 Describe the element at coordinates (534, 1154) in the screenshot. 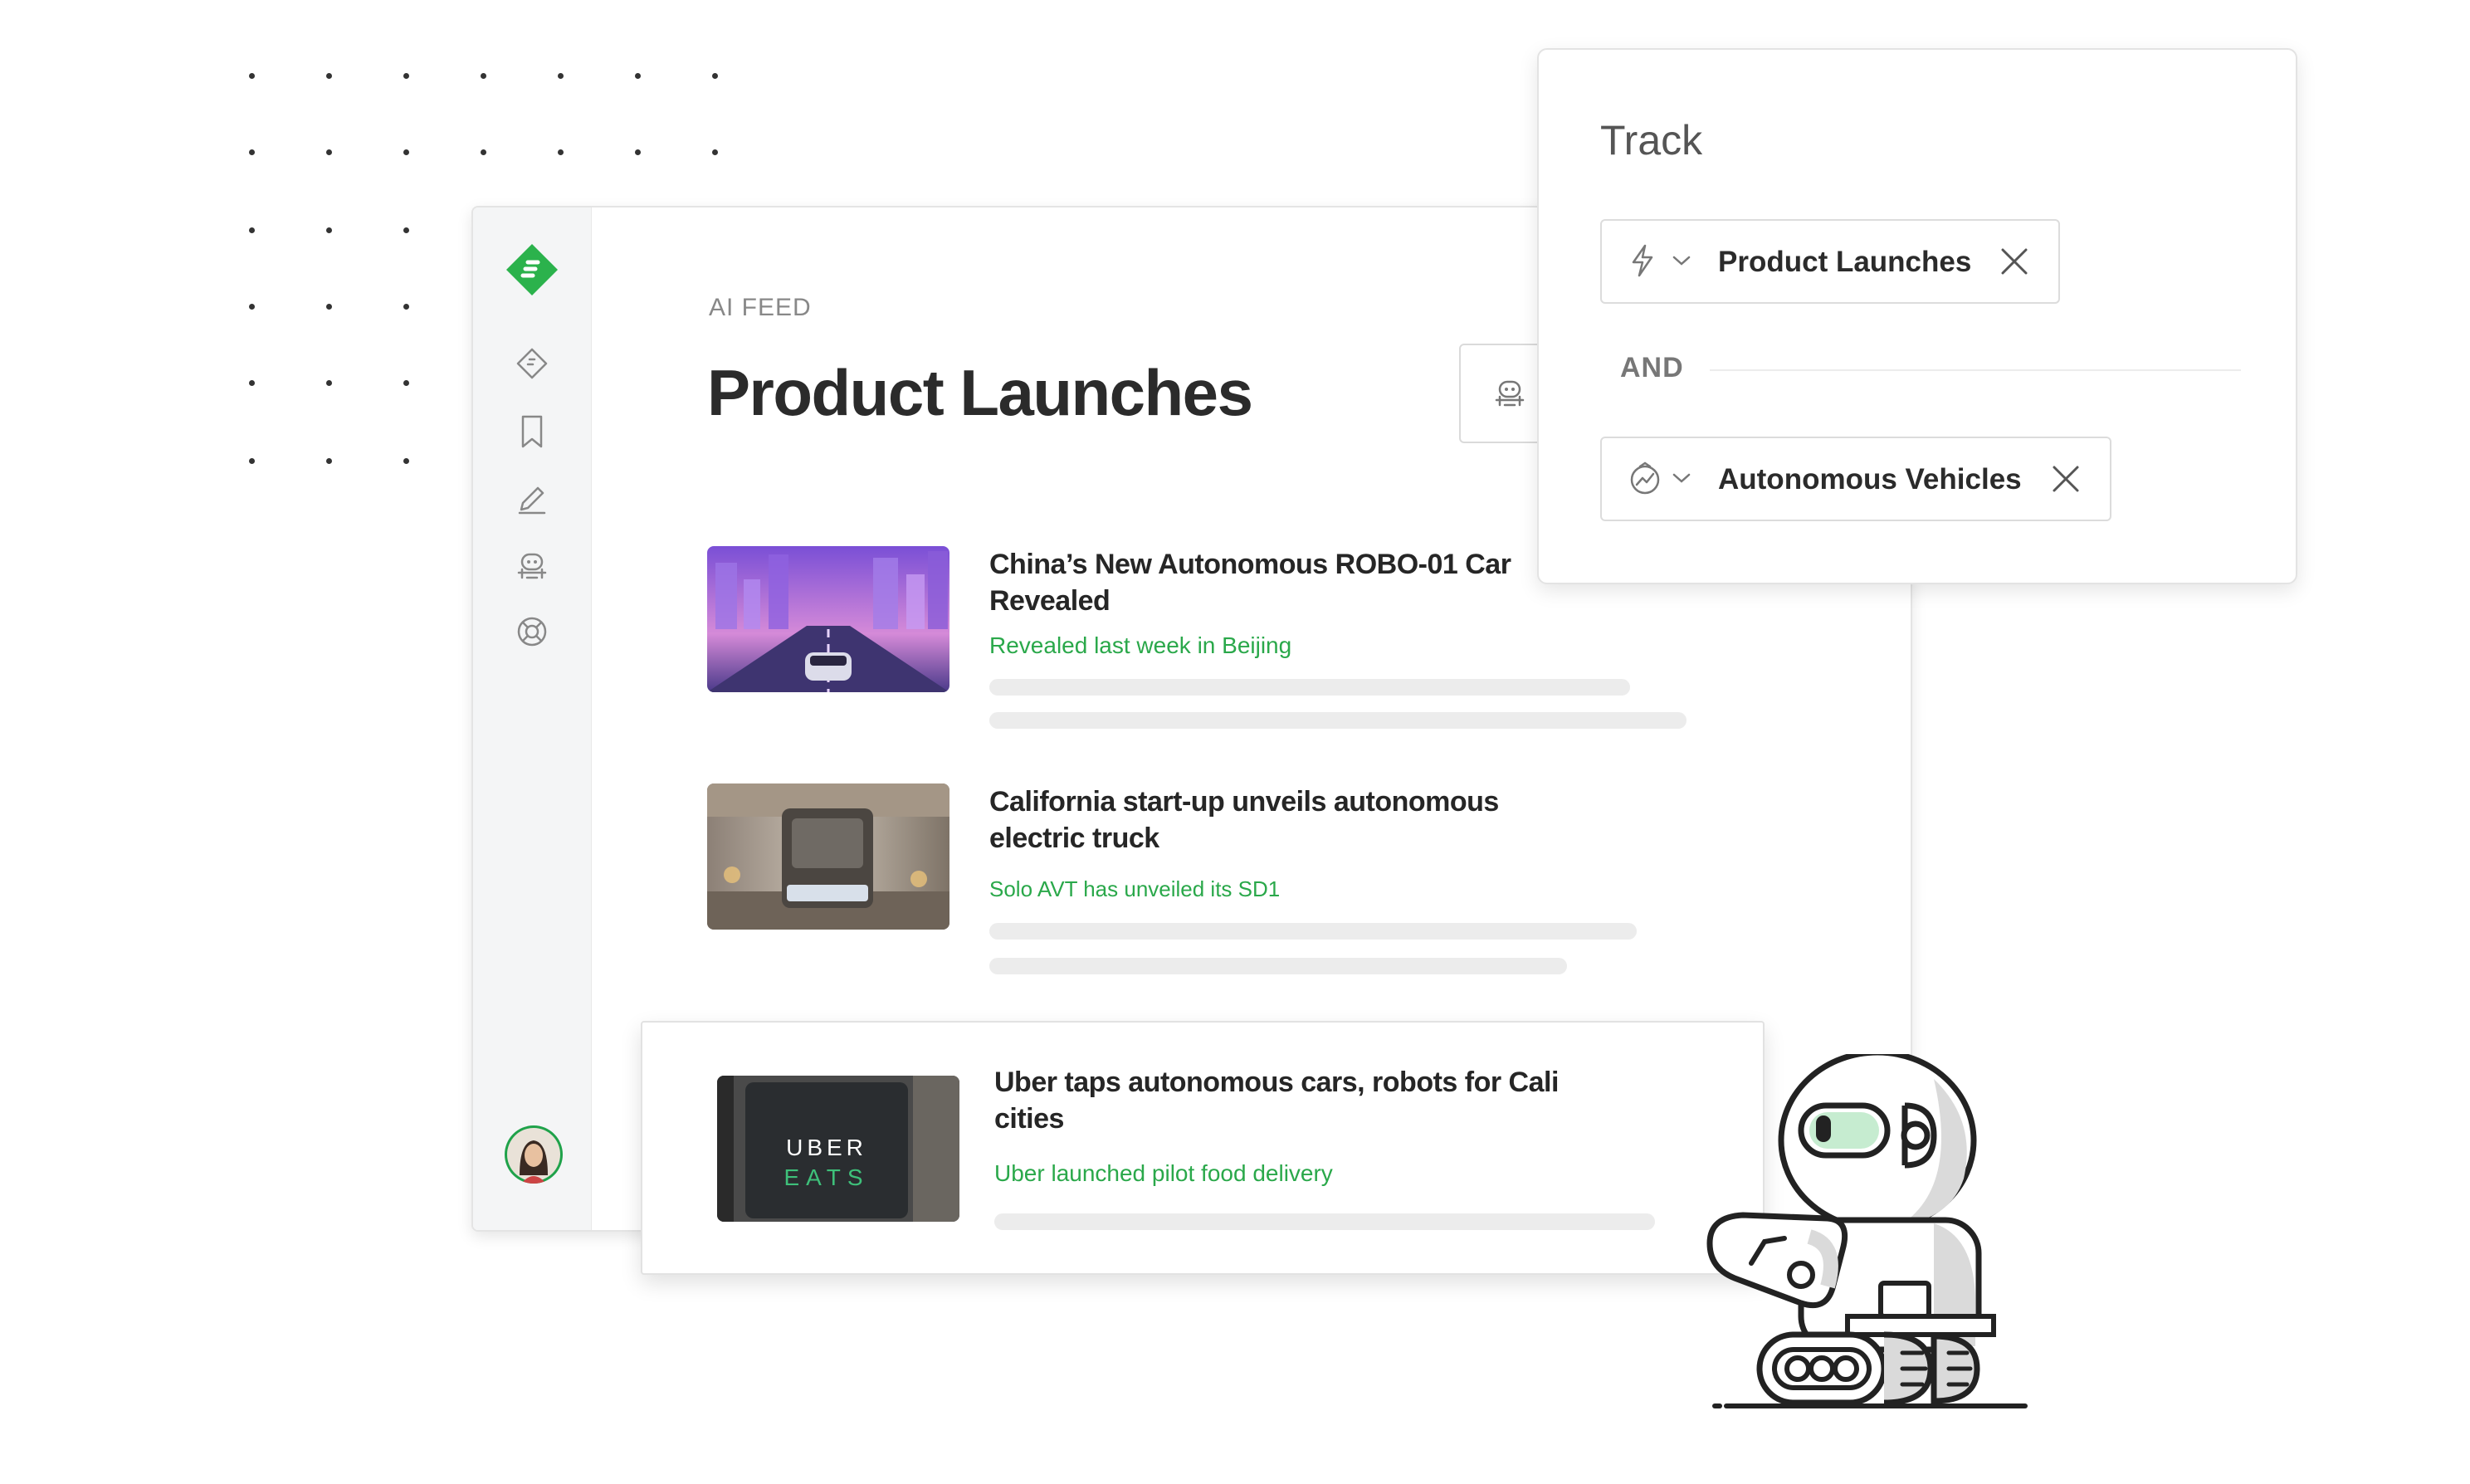

I see `user-avatar` at that location.